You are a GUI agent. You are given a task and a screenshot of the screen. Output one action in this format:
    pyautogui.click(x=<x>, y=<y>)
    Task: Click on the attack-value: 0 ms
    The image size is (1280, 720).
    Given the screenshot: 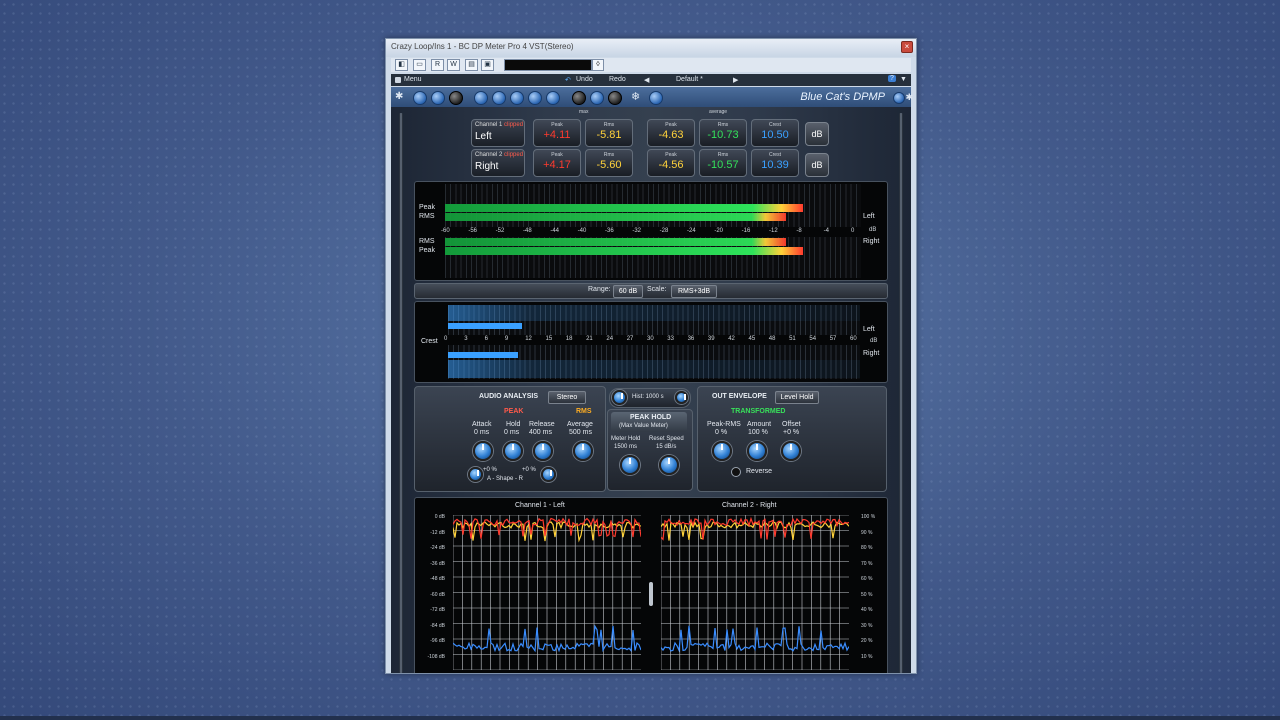 What is the action you would take?
    pyautogui.click(x=482, y=432)
    